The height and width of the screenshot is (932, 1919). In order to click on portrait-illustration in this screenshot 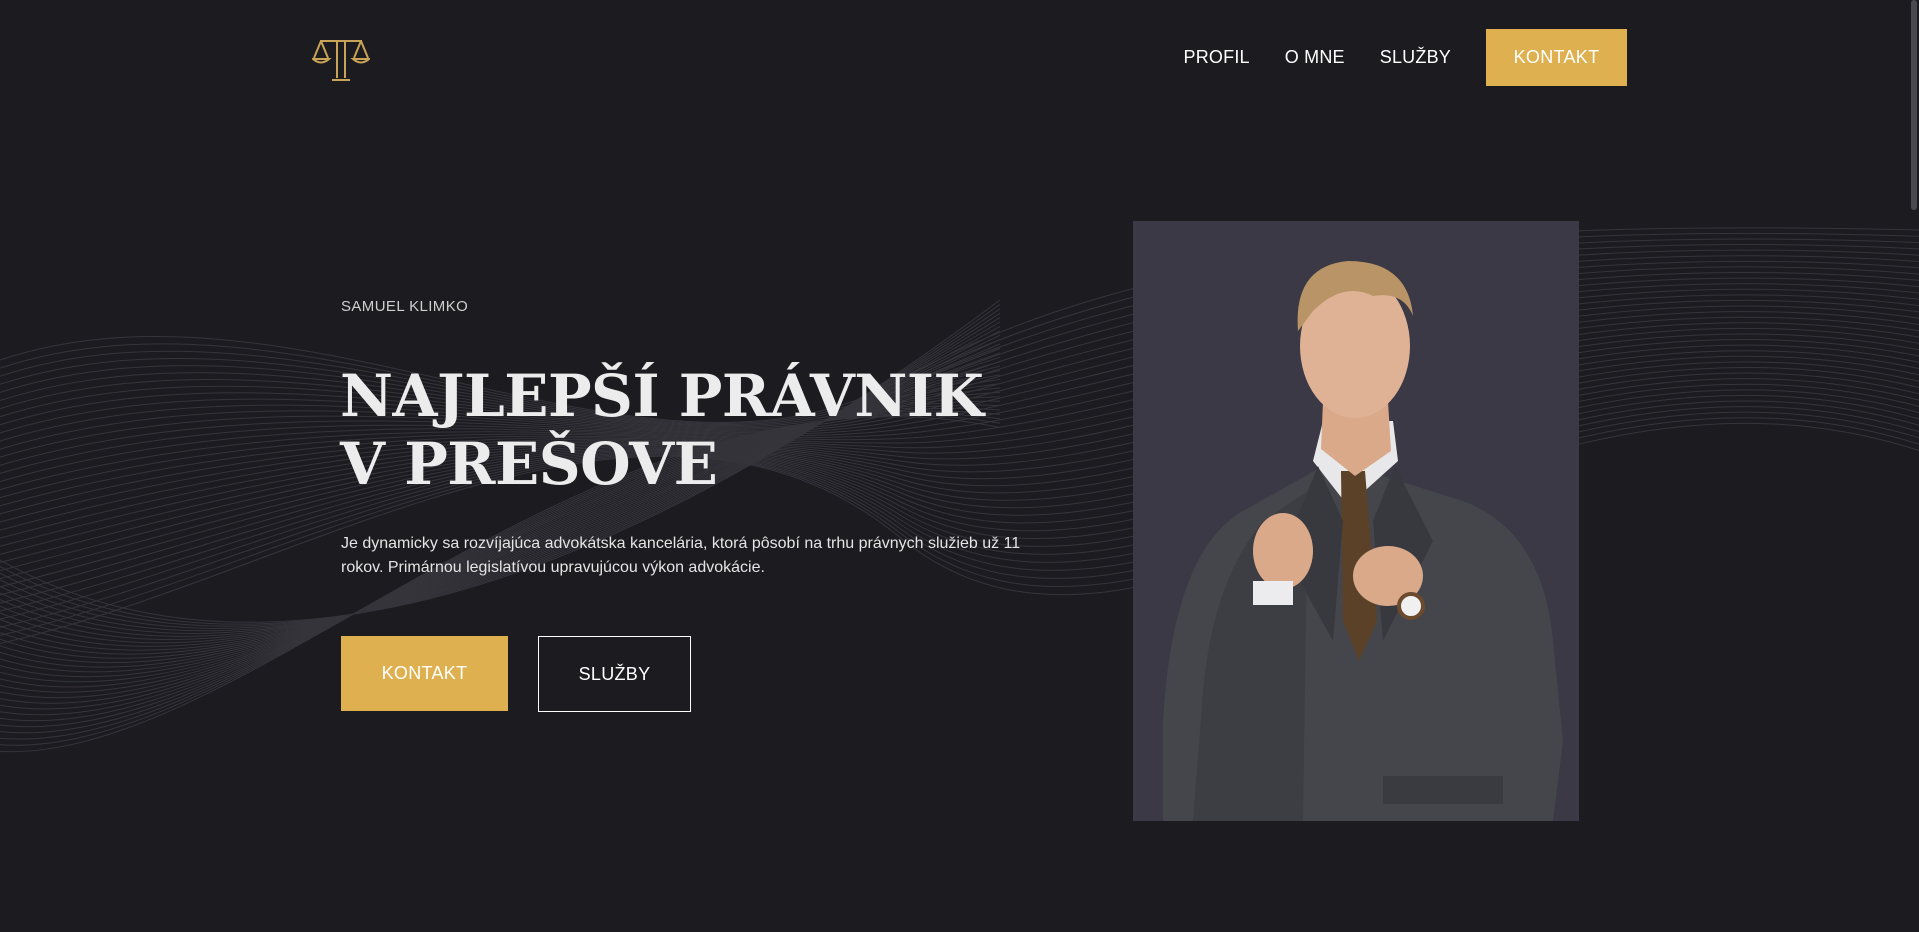, I will do `click(1363, 541)`.